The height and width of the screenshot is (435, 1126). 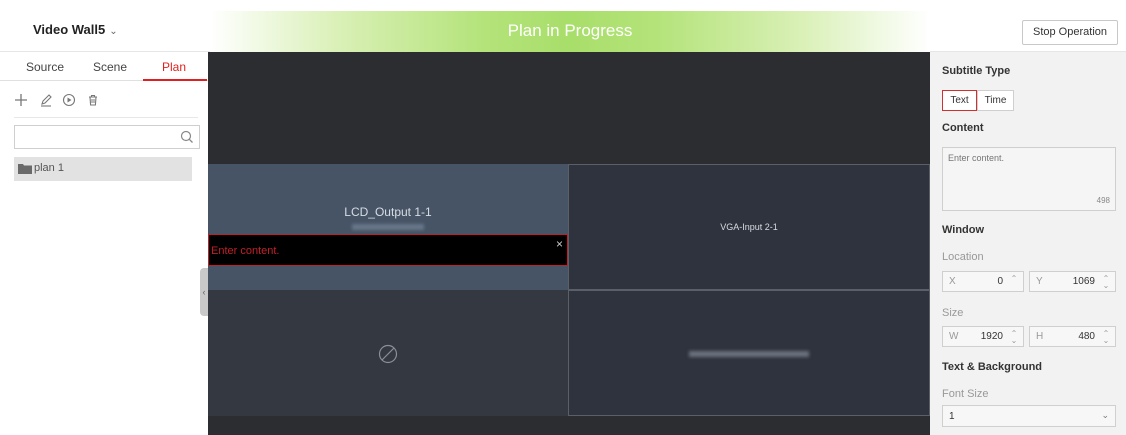 I want to click on plan-search, so click(x=107, y=137).